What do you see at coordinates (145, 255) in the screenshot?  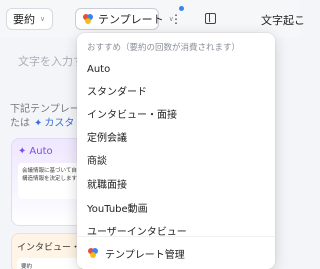 I see `template-management-label: テンプレート管理` at bounding box center [145, 255].